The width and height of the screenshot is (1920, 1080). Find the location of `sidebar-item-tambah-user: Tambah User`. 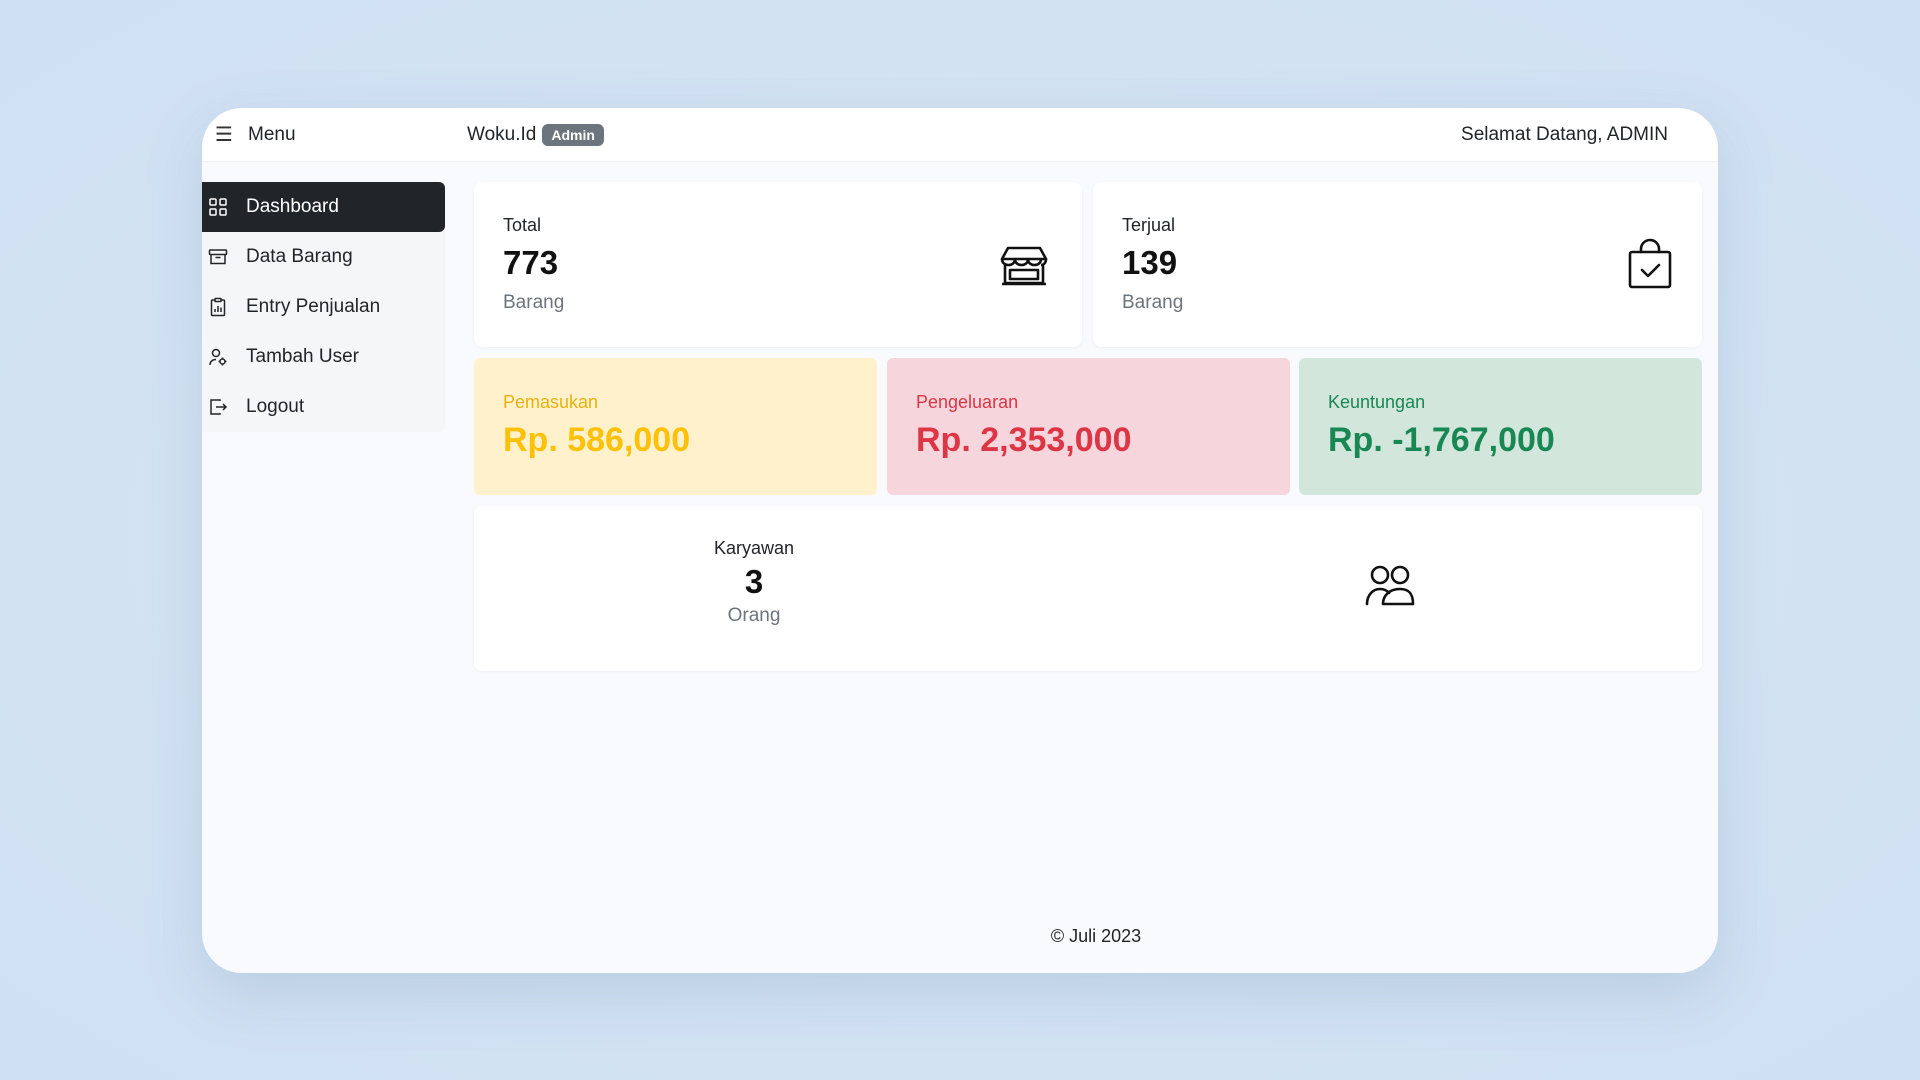

sidebar-item-tambah-user: Tambah User is located at coordinates (323, 357).